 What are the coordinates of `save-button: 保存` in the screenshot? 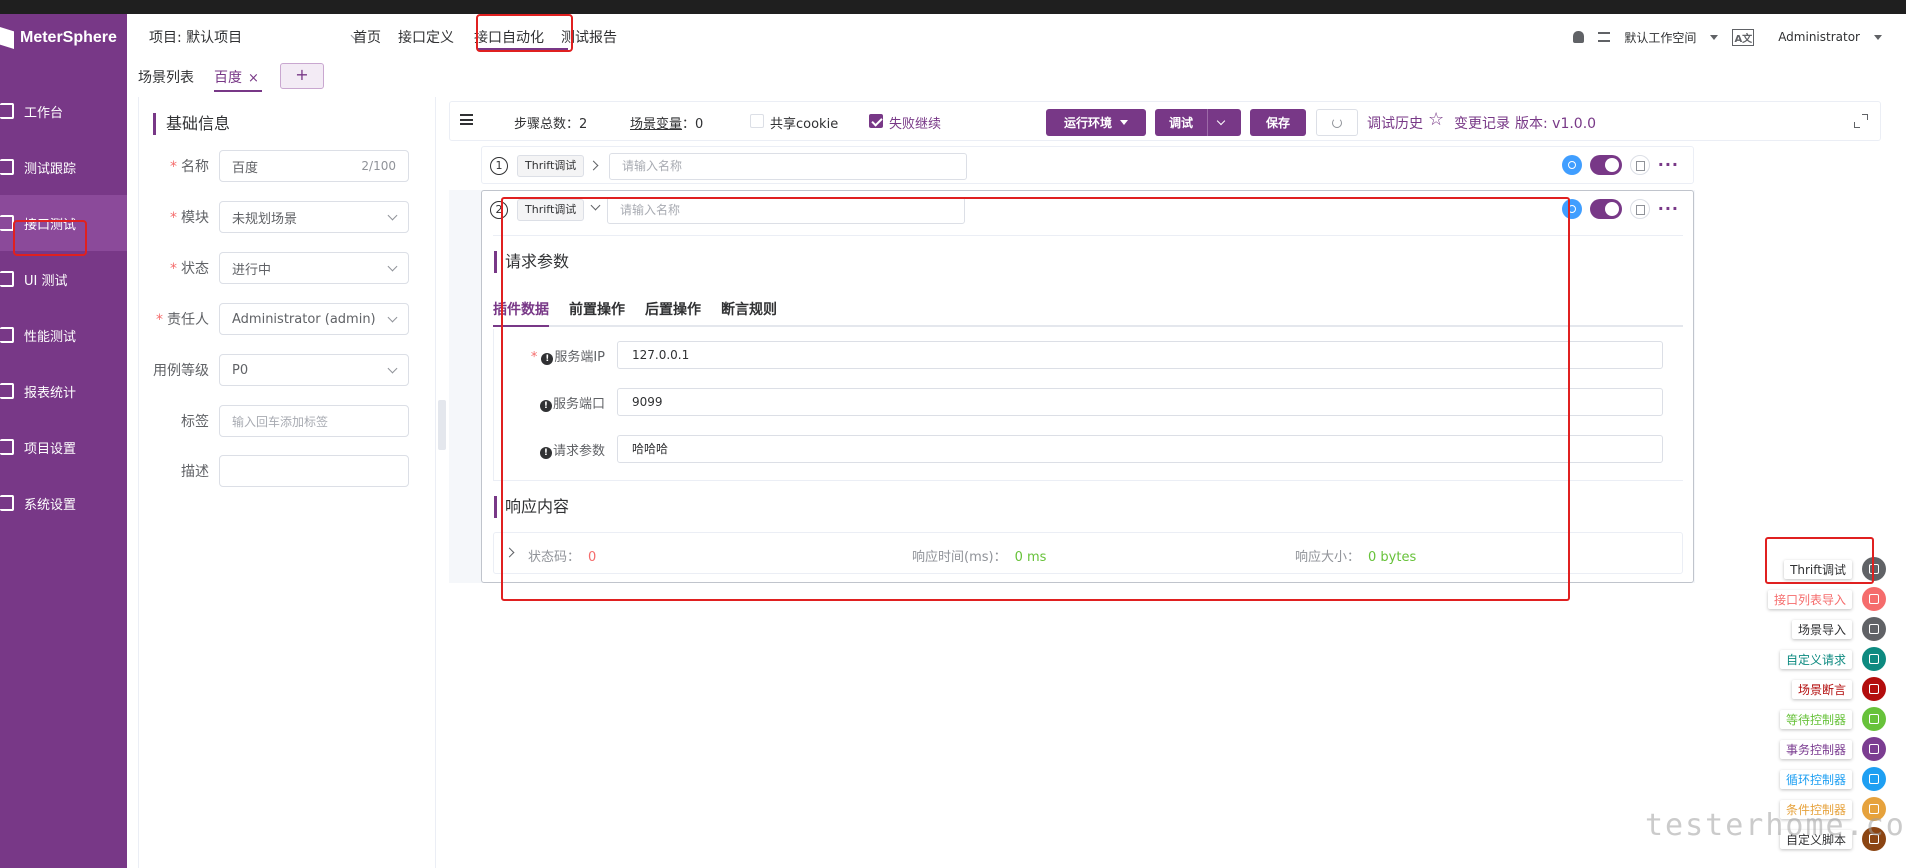 It's located at (1278, 122).